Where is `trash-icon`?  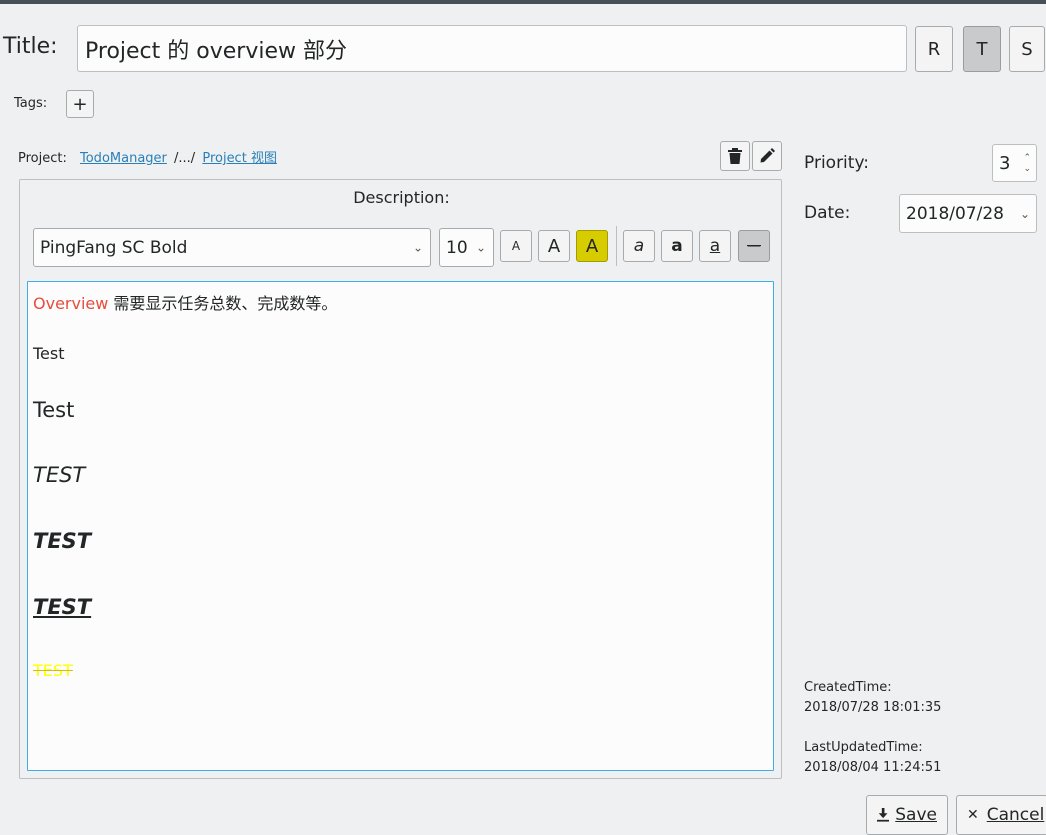
trash-icon is located at coordinates (735, 156).